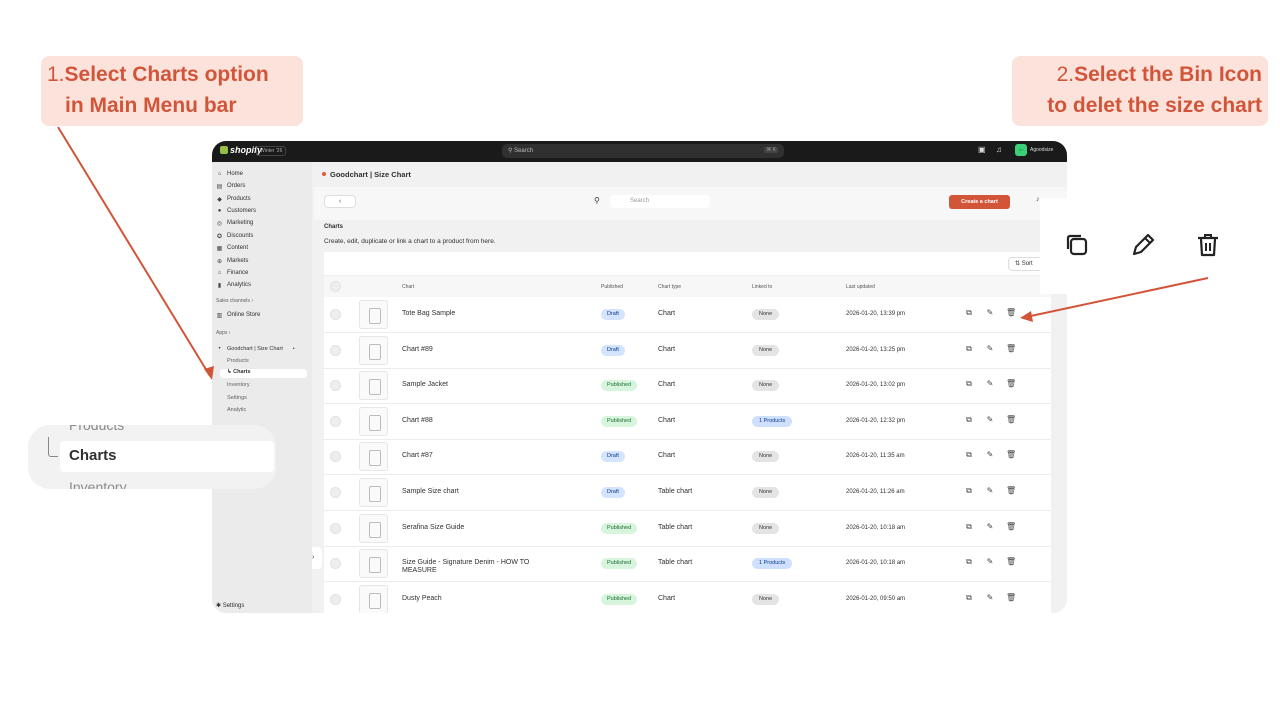 This screenshot has width=1280, height=720. What do you see at coordinates (482, 456) in the screenshot?
I see `chart-name: Chart #87` at bounding box center [482, 456].